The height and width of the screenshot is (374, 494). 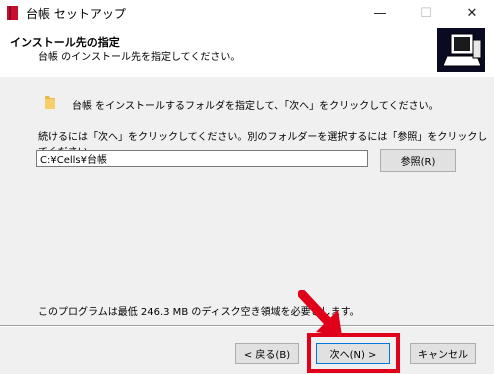 I want to click on title-bar: 台帳 セットアップ — ☐ ✕, so click(x=247, y=13).